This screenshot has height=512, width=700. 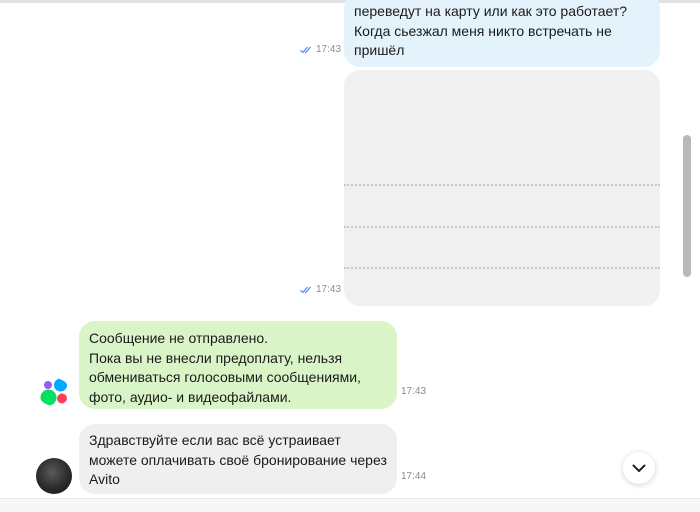 What do you see at coordinates (215, 440) in the screenshot?
I see `message-line: Здравствуйте если вас всё устраивает` at bounding box center [215, 440].